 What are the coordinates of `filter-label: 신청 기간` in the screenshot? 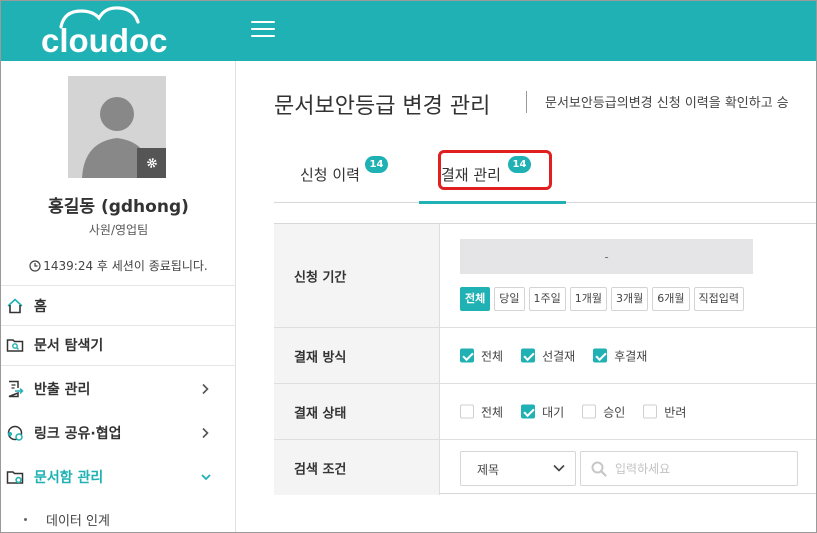 It's located at (320, 277).